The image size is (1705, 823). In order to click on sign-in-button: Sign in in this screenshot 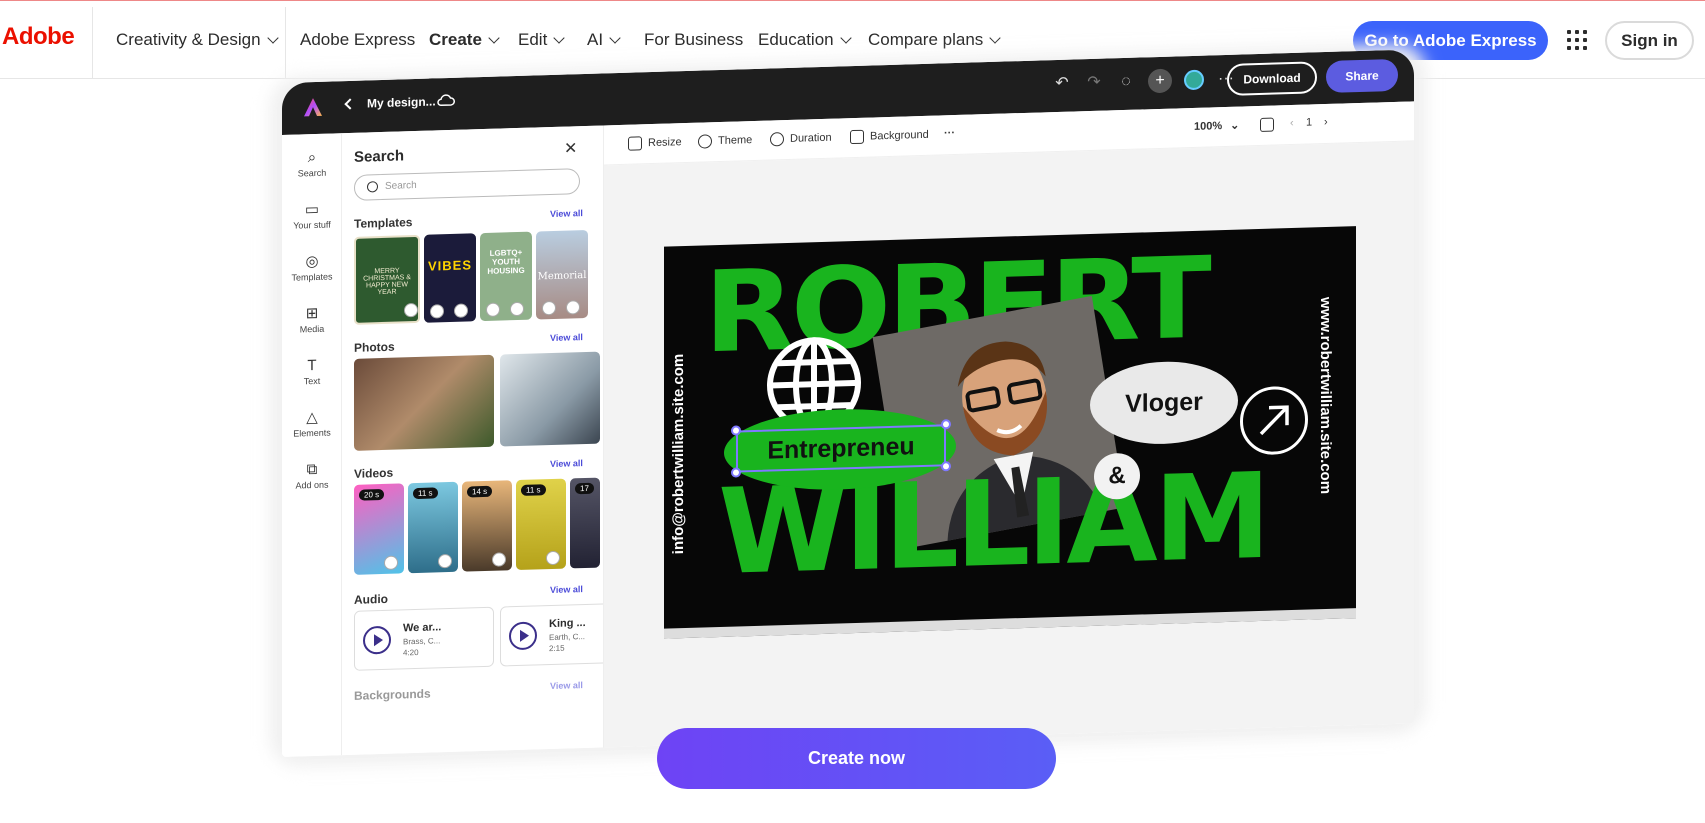, I will do `click(1649, 40)`.